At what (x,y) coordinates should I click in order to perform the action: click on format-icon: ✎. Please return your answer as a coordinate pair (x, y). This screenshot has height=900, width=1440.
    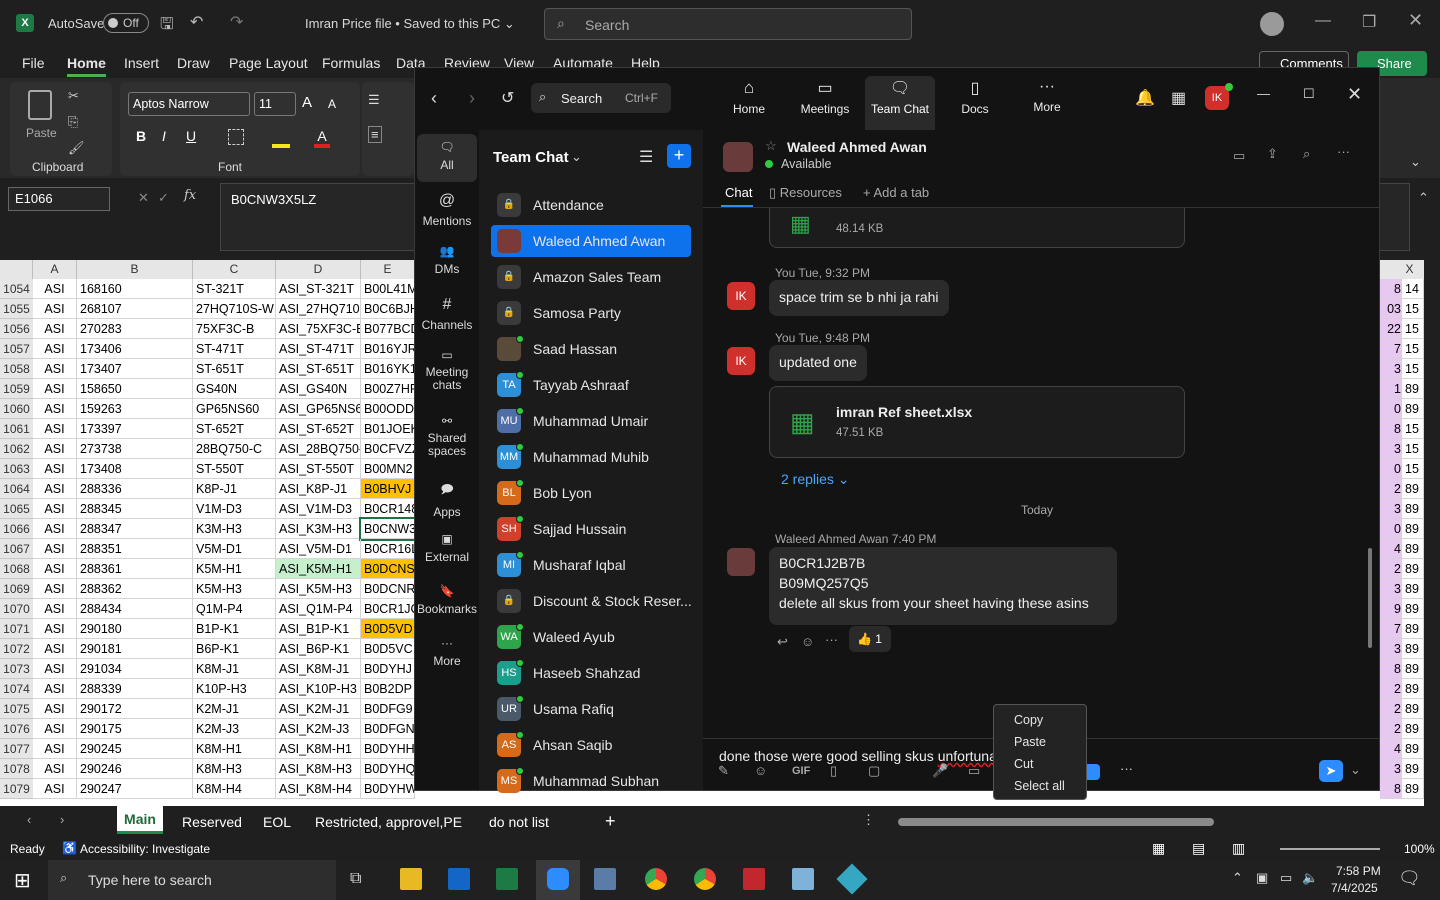
    Looking at the image, I should click on (723, 771).